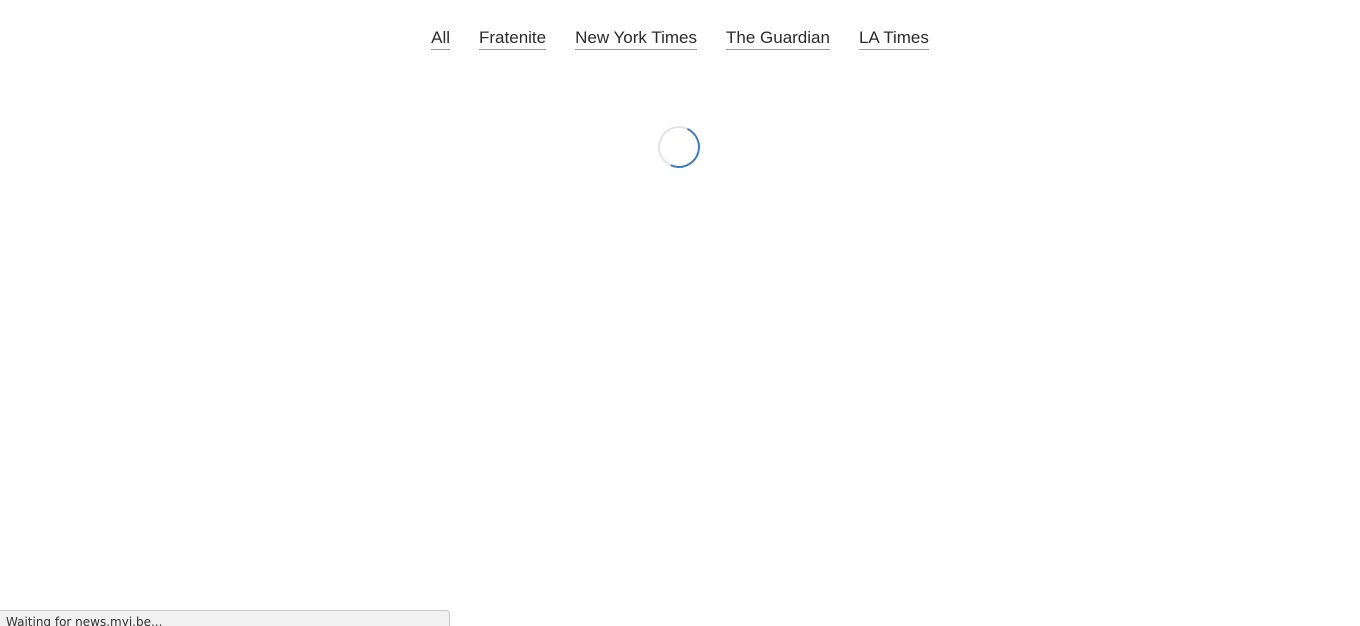  Describe the element at coordinates (441, 39) in the screenshot. I see `nav-link-all: All` at that location.